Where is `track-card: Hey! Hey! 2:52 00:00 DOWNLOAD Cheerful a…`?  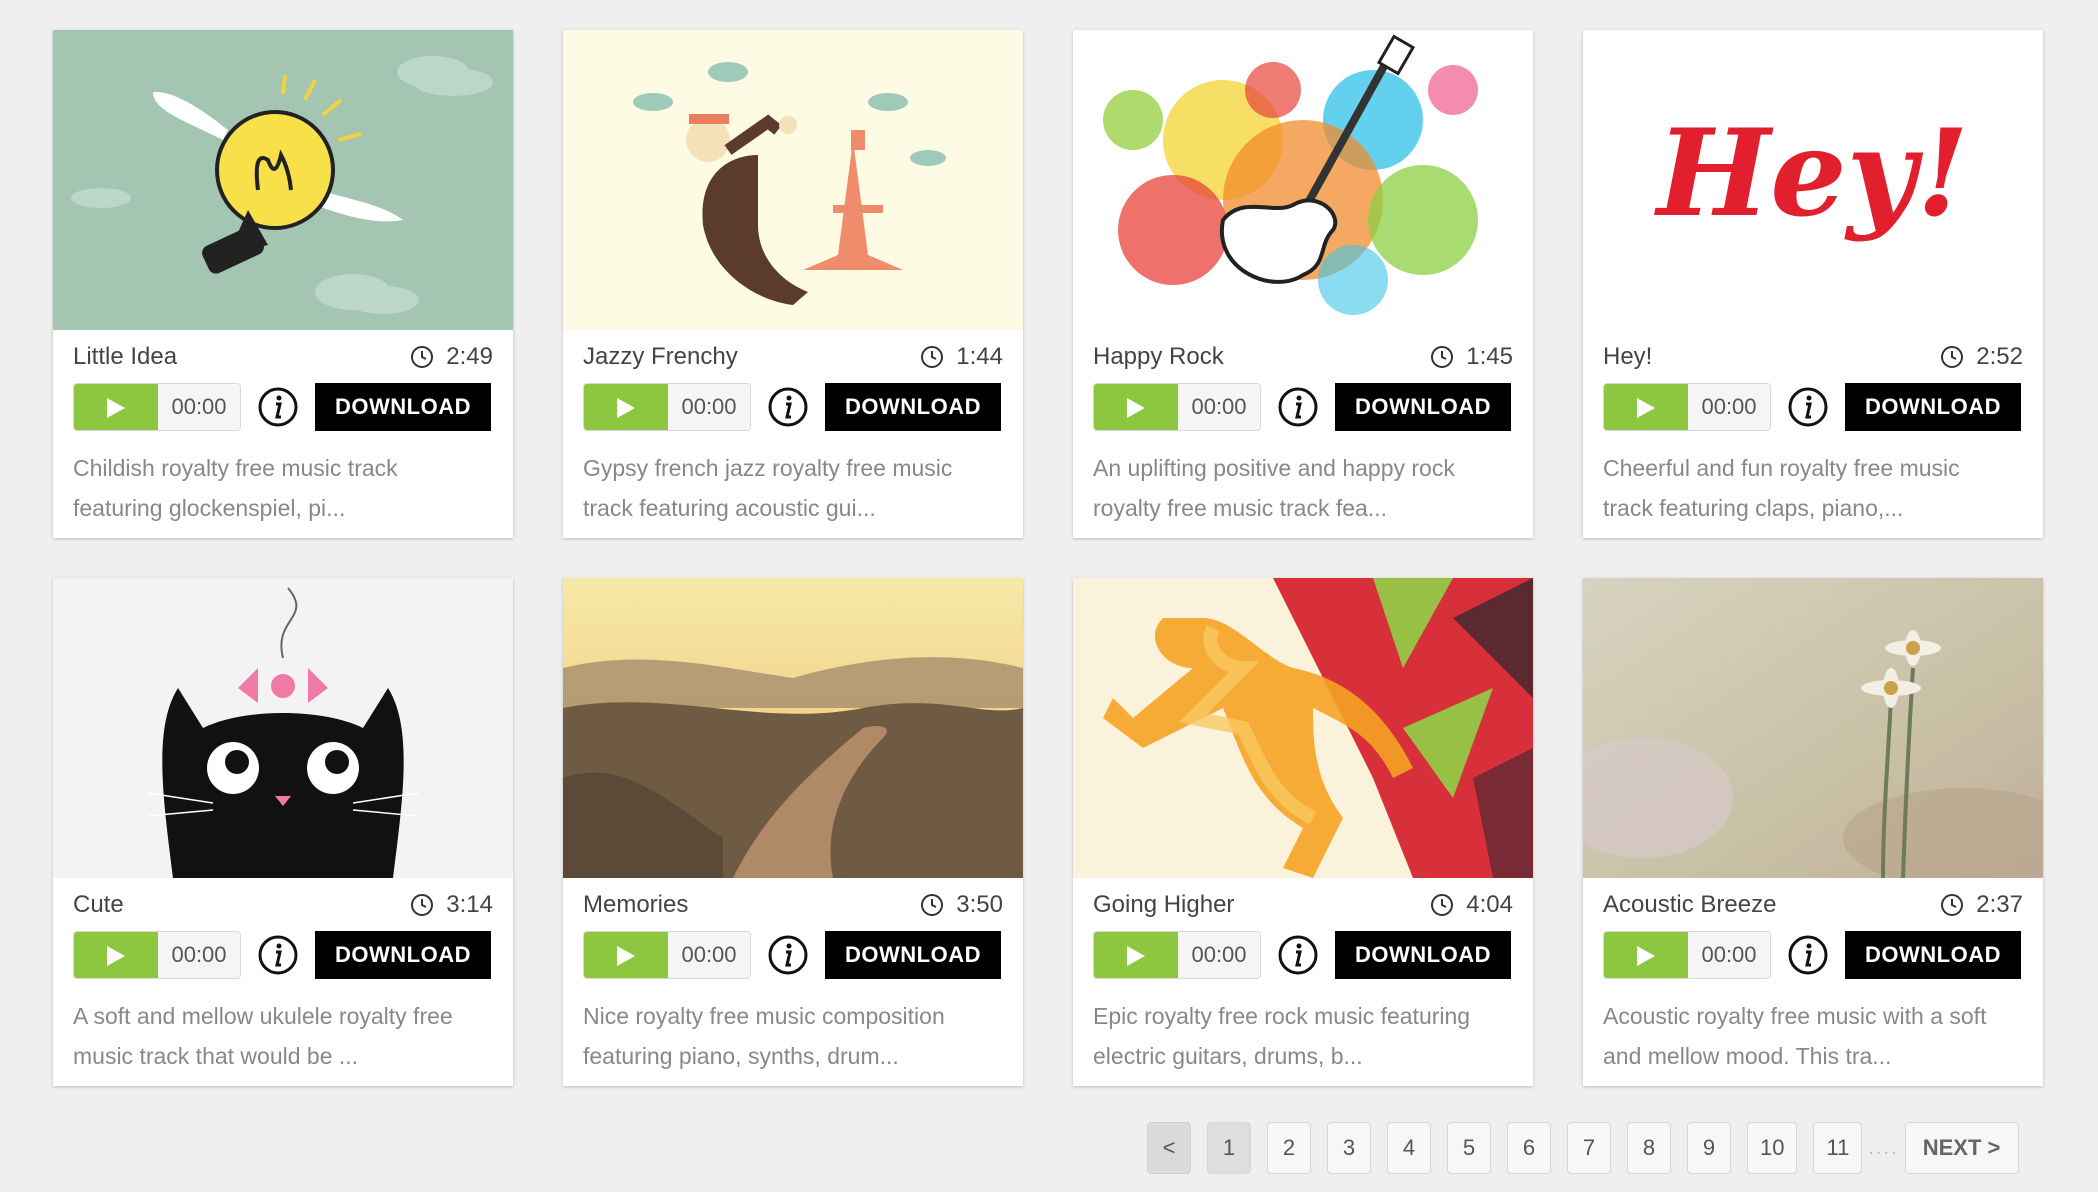
track-card: Hey! Hey! 2:52 00:00 DOWNLOAD Cheerful a… is located at coordinates (1813, 284).